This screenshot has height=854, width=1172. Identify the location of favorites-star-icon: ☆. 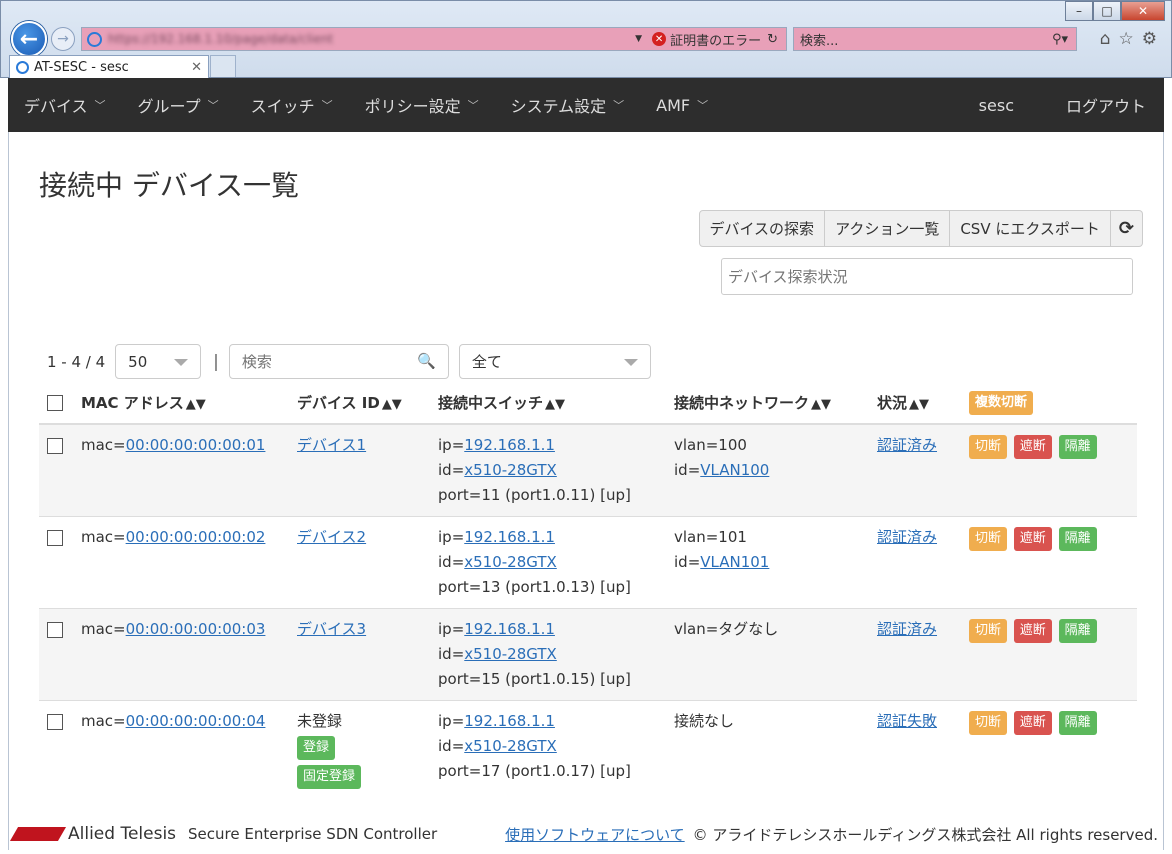
(1126, 39).